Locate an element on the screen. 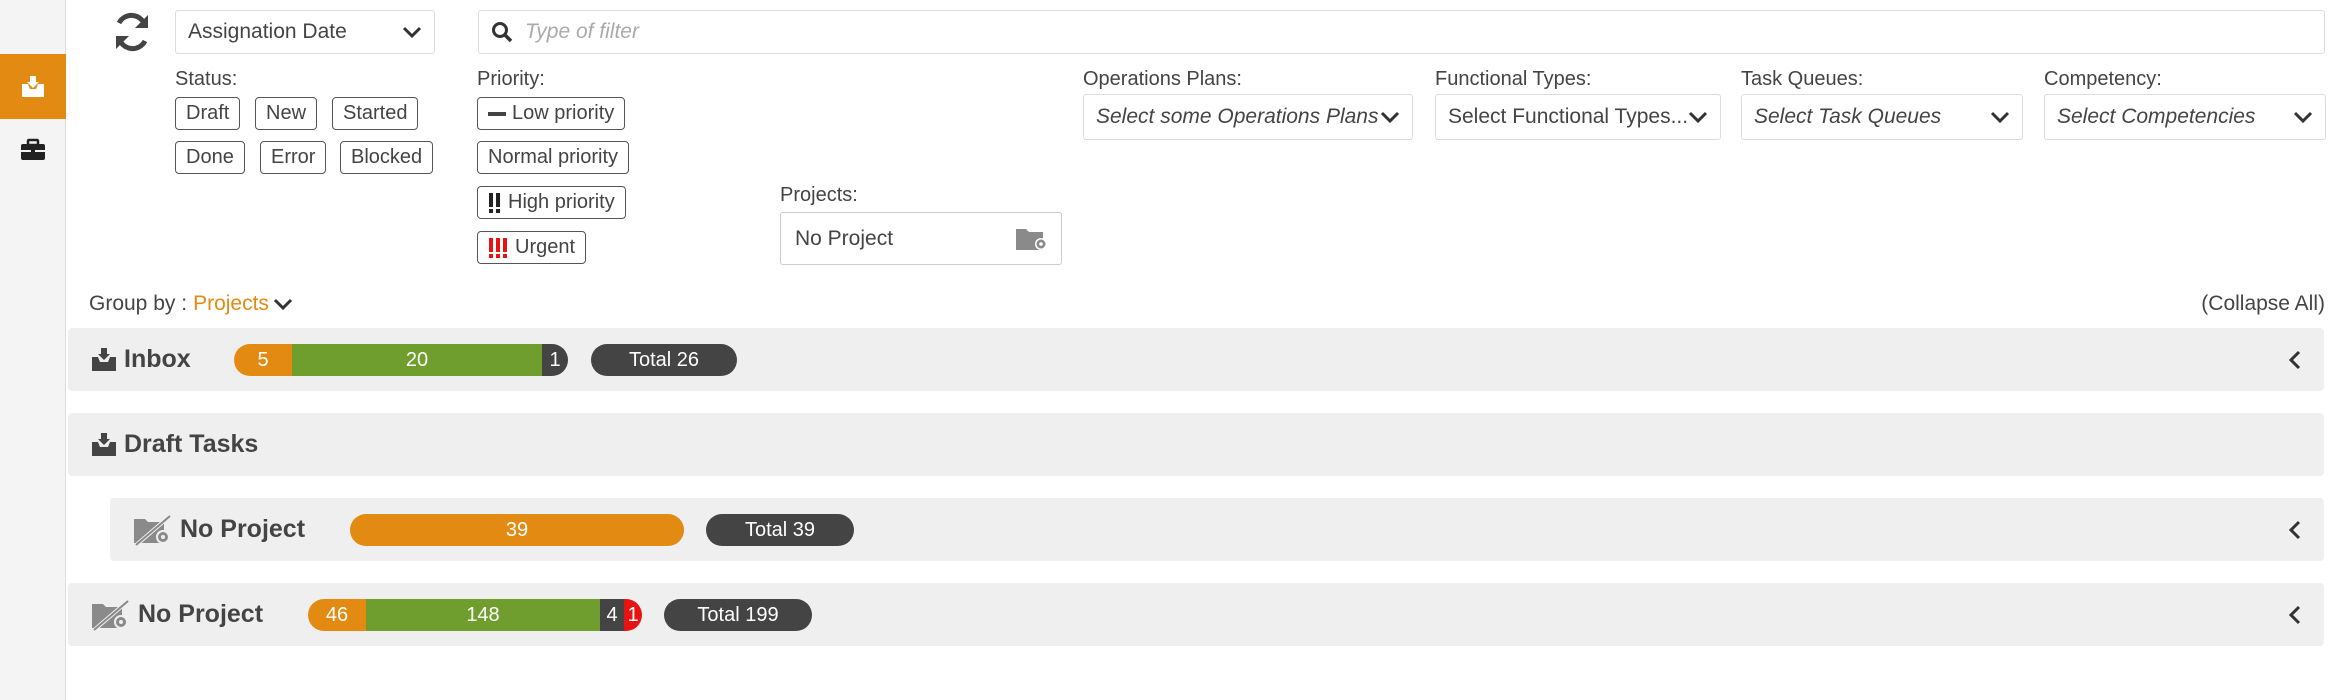 This screenshot has width=2346, height=700. competency-label: Competency: is located at coordinates (2103, 79).